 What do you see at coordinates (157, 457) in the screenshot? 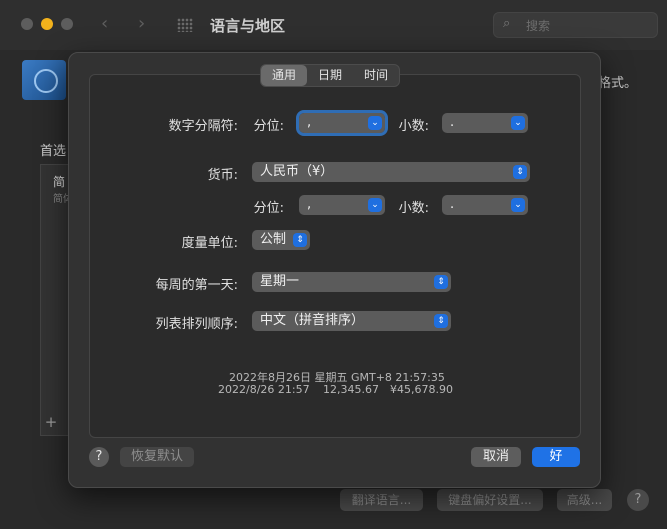
I see `restore-defaults-button: 恢复默认` at bounding box center [157, 457].